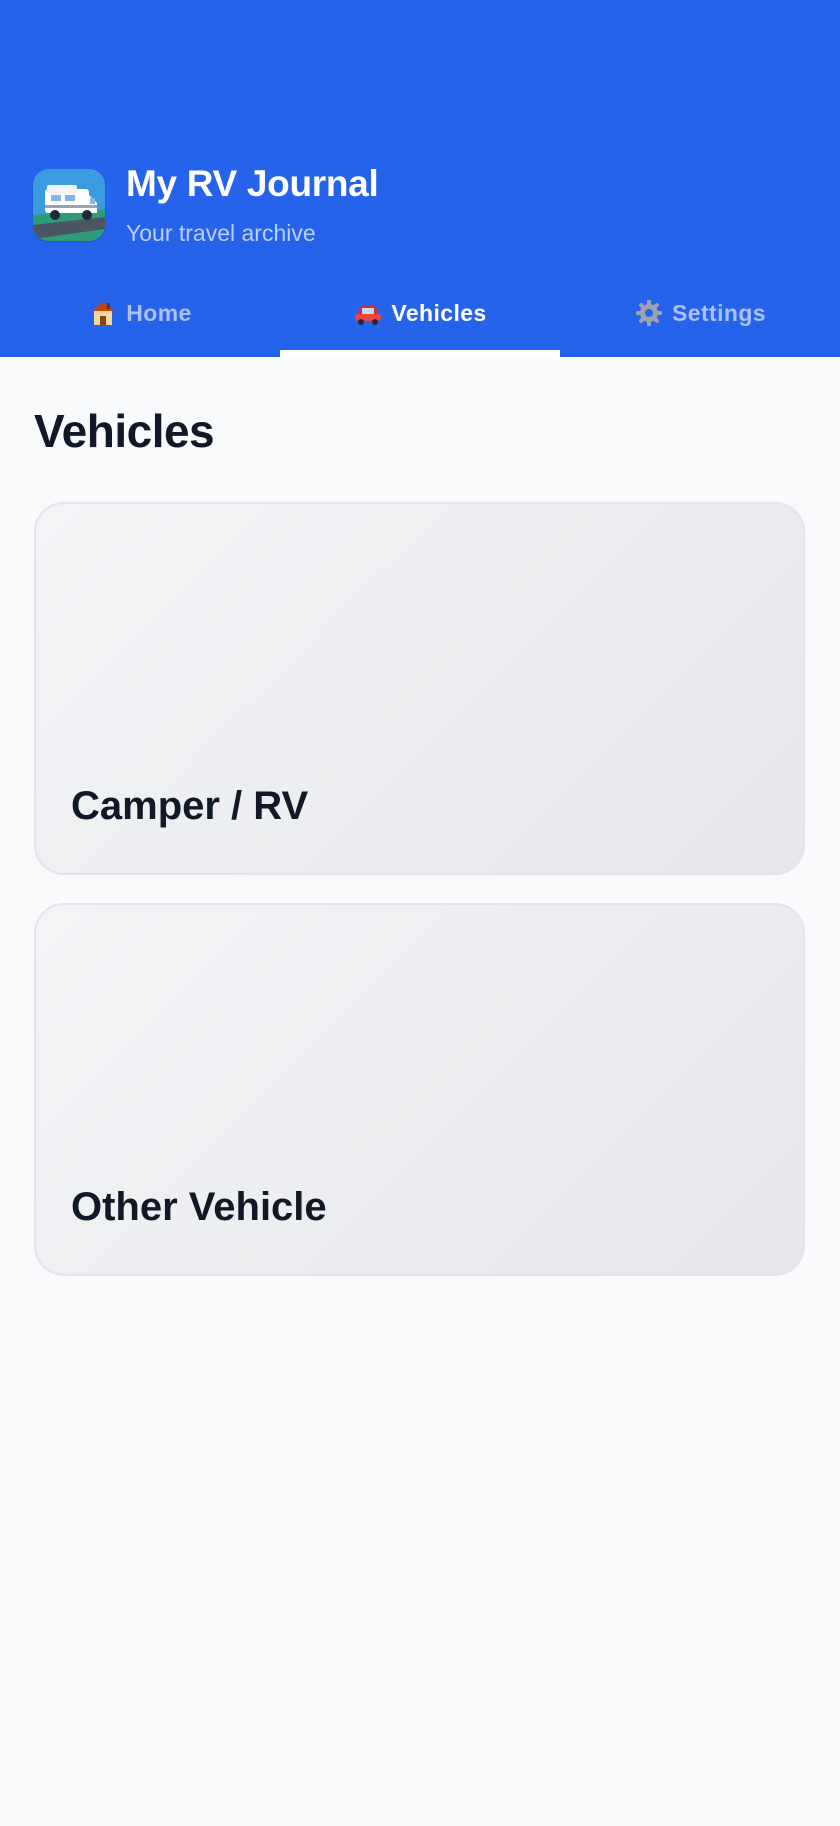 The width and height of the screenshot is (840, 1826). I want to click on tab-vehicles-content: Vehicles, so click(419, 313).